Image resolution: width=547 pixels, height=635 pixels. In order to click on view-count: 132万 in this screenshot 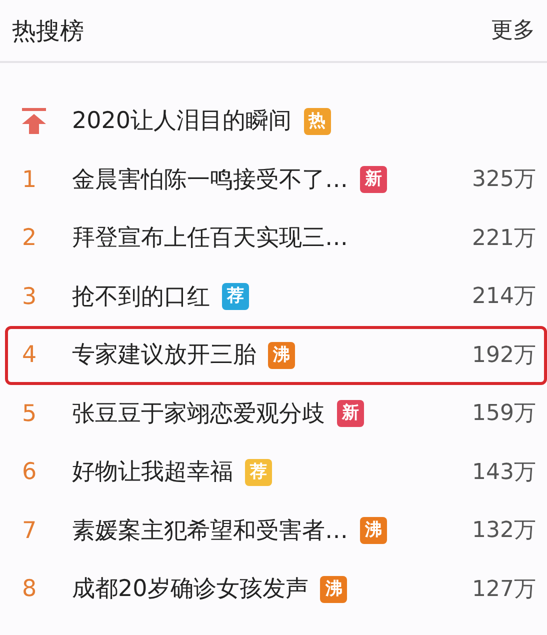, I will do `click(504, 531)`.